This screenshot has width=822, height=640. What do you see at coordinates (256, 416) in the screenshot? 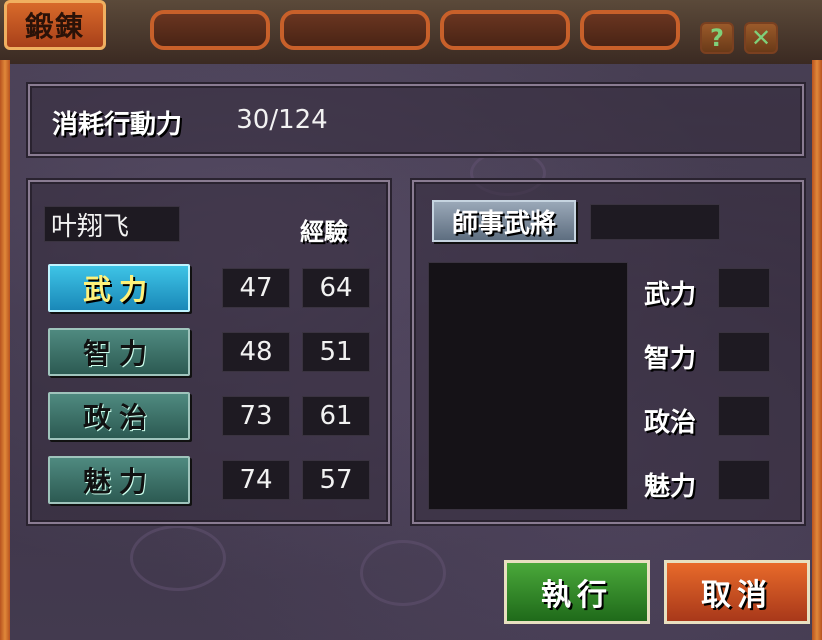
I see `stat-value-politics: 73` at bounding box center [256, 416].